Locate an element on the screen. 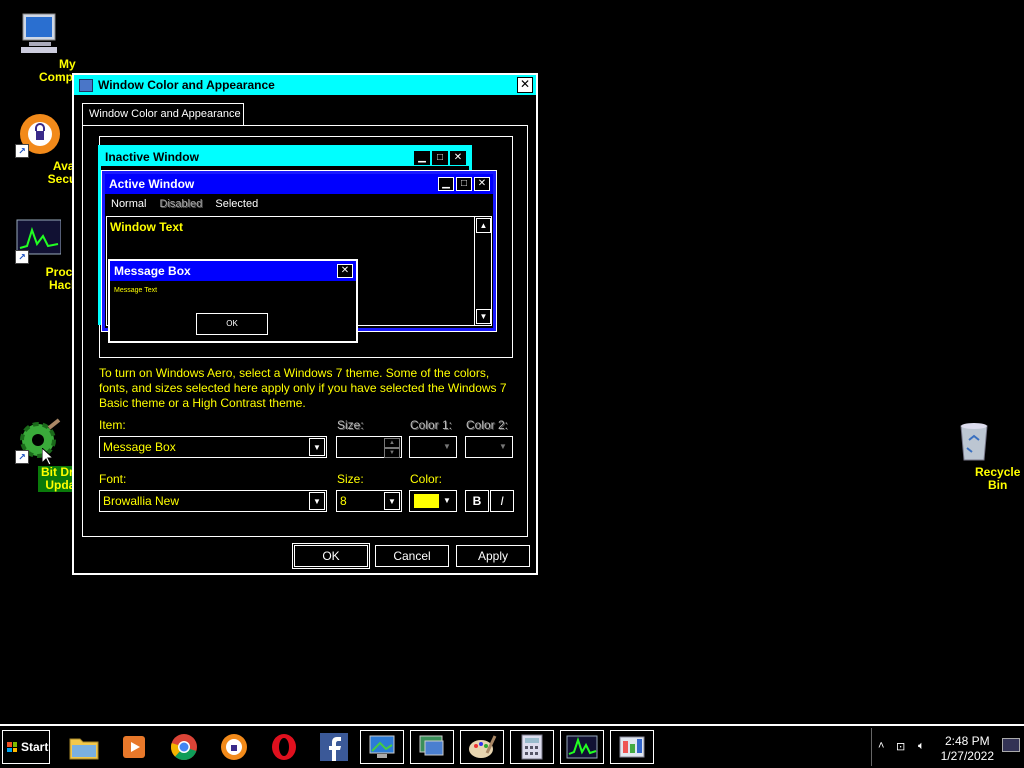  clock-time: 2:48 PM is located at coordinates (967, 741).